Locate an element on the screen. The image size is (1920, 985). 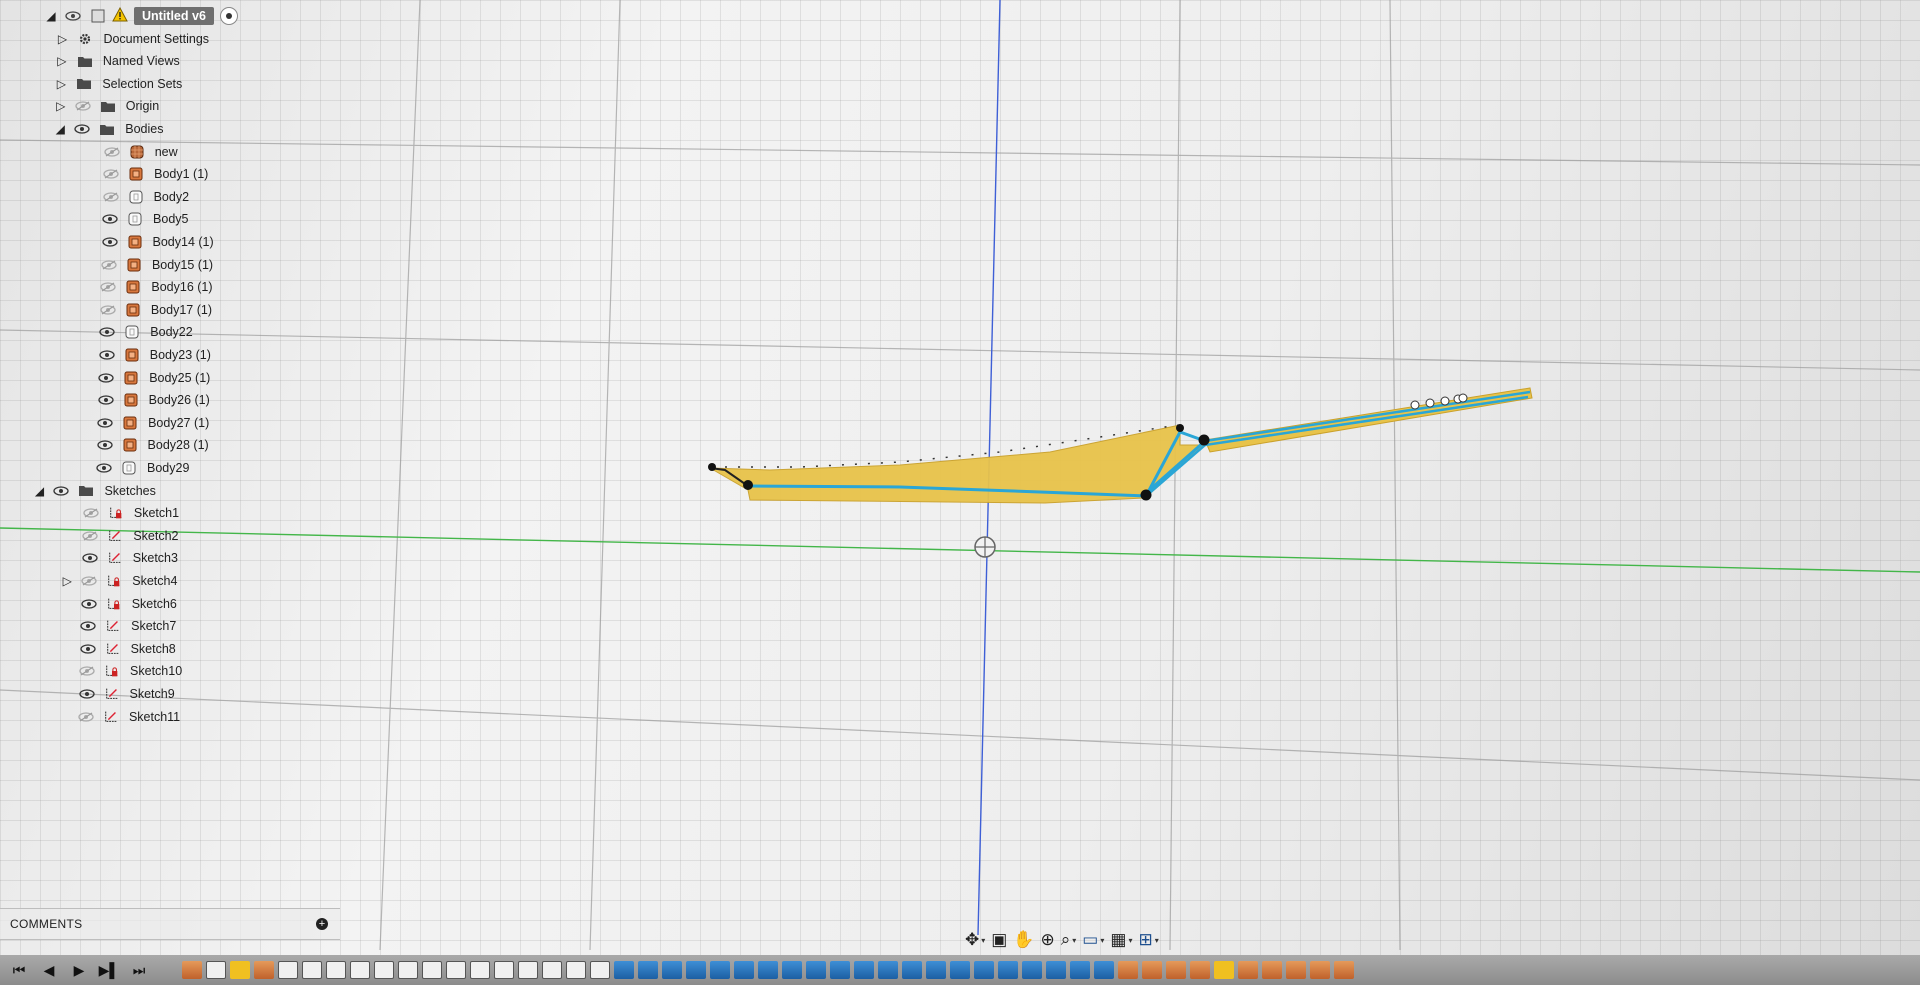
sketch-row: Sketch6 is located at coordinates (118, 604).